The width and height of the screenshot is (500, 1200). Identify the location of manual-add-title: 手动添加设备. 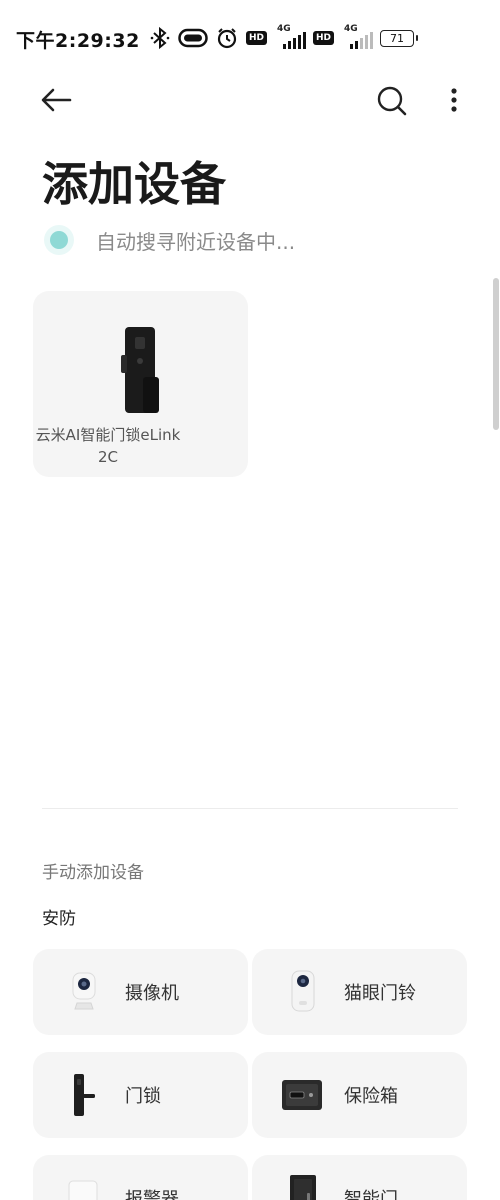
(93, 873).